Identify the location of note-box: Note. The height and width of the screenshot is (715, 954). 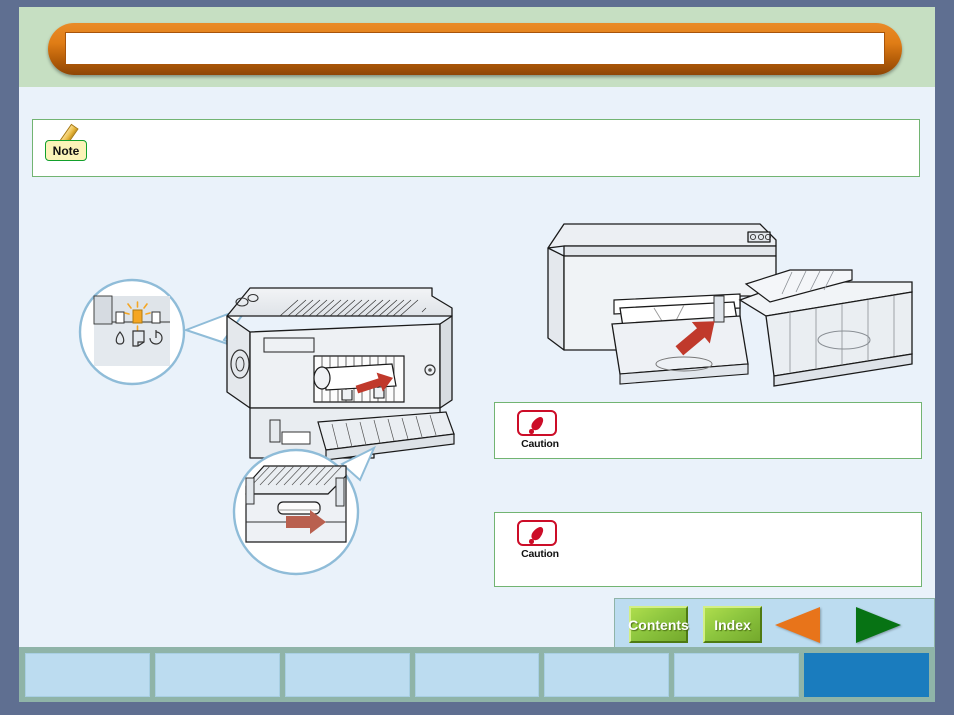
(476, 148).